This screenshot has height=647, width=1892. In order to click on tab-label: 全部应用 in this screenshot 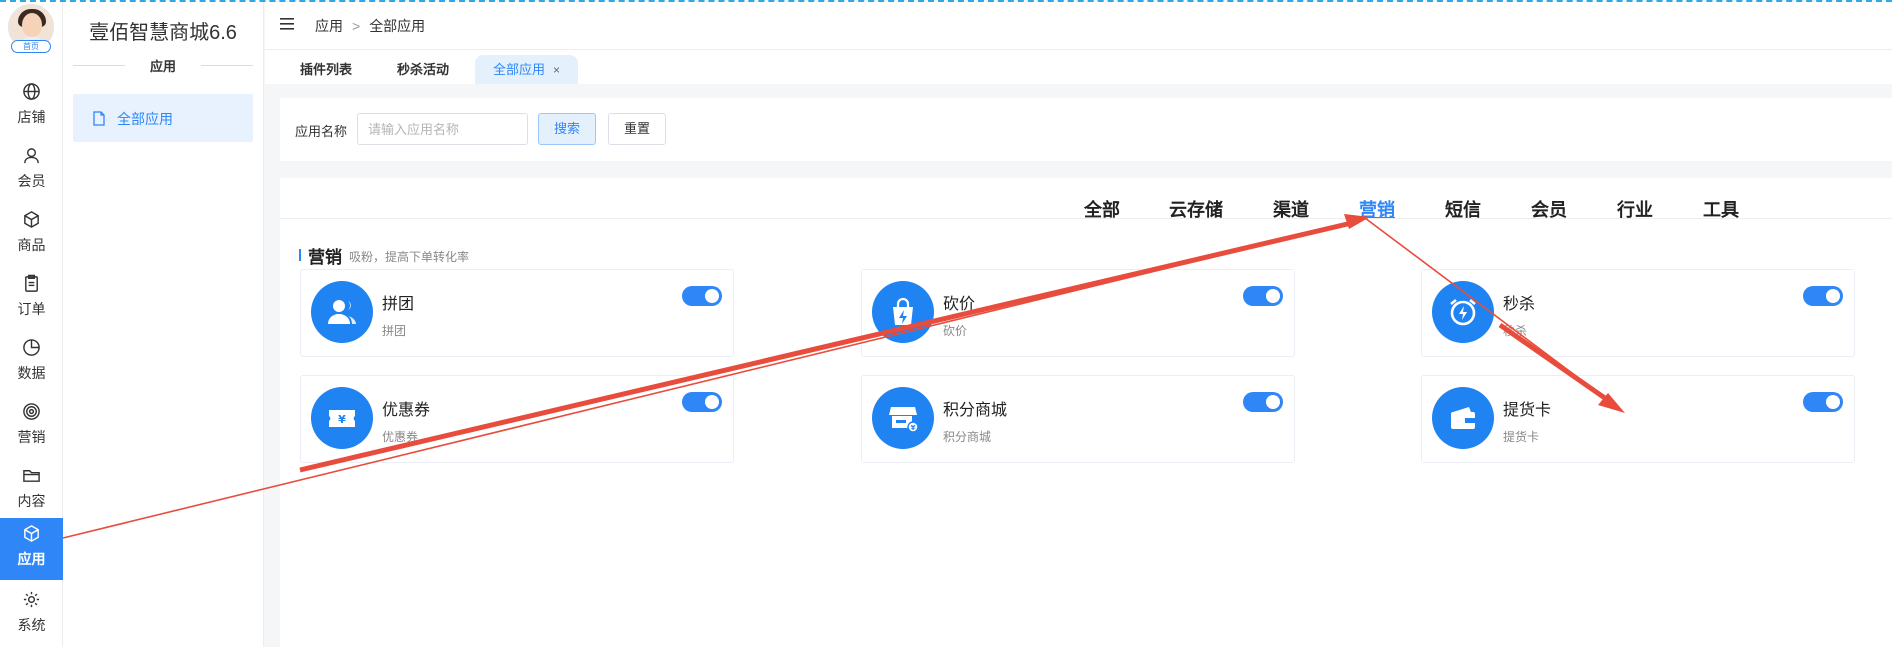, I will do `click(519, 69)`.